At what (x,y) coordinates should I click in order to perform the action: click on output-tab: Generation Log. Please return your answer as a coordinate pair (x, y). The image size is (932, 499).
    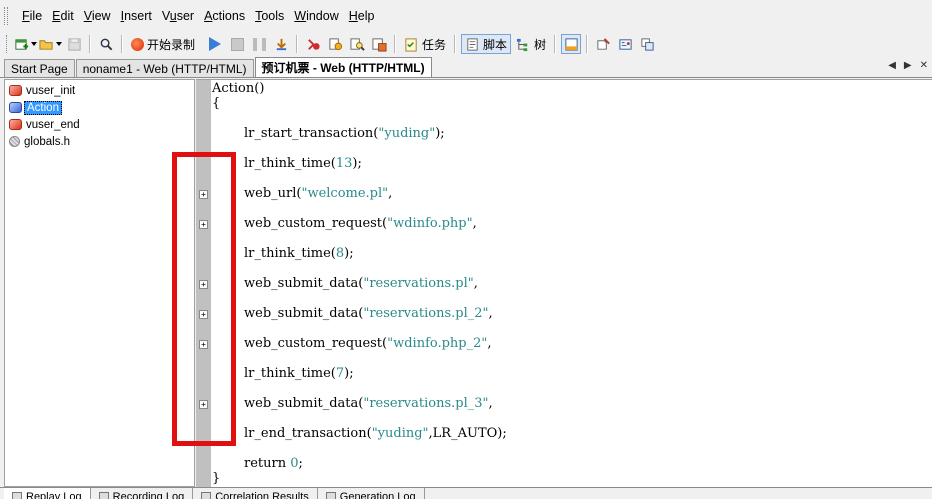
    Looking at the image, I should click on (371, 493).